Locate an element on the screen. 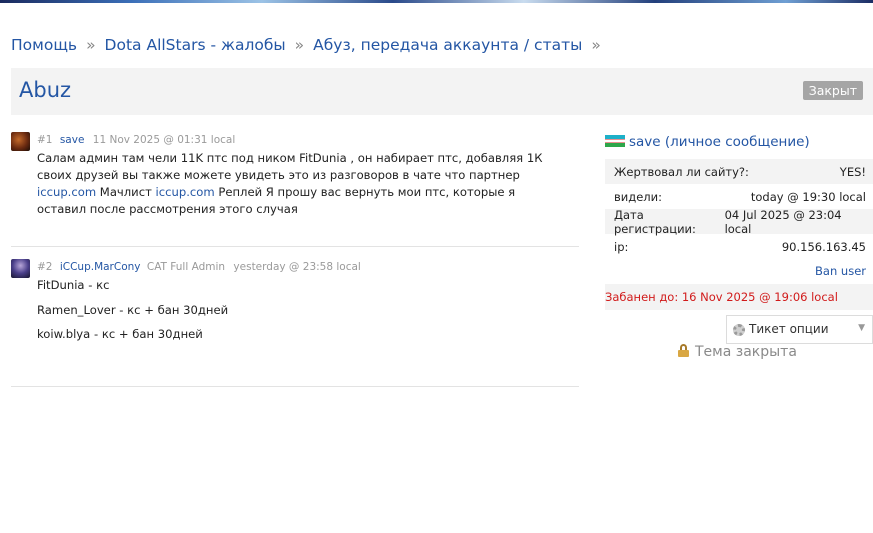  info-value: YES! is located at coordinates (852, 171).